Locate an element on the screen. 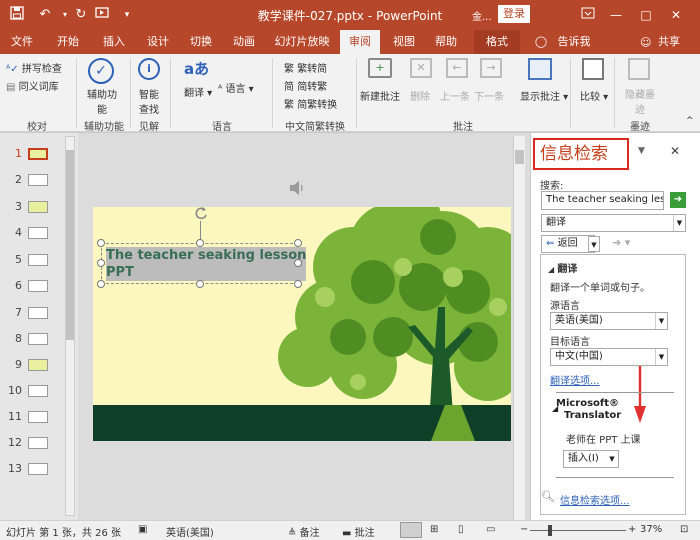  chinese-conversion-button: 繁 简繁转换 is located at coordinates (310, 103).